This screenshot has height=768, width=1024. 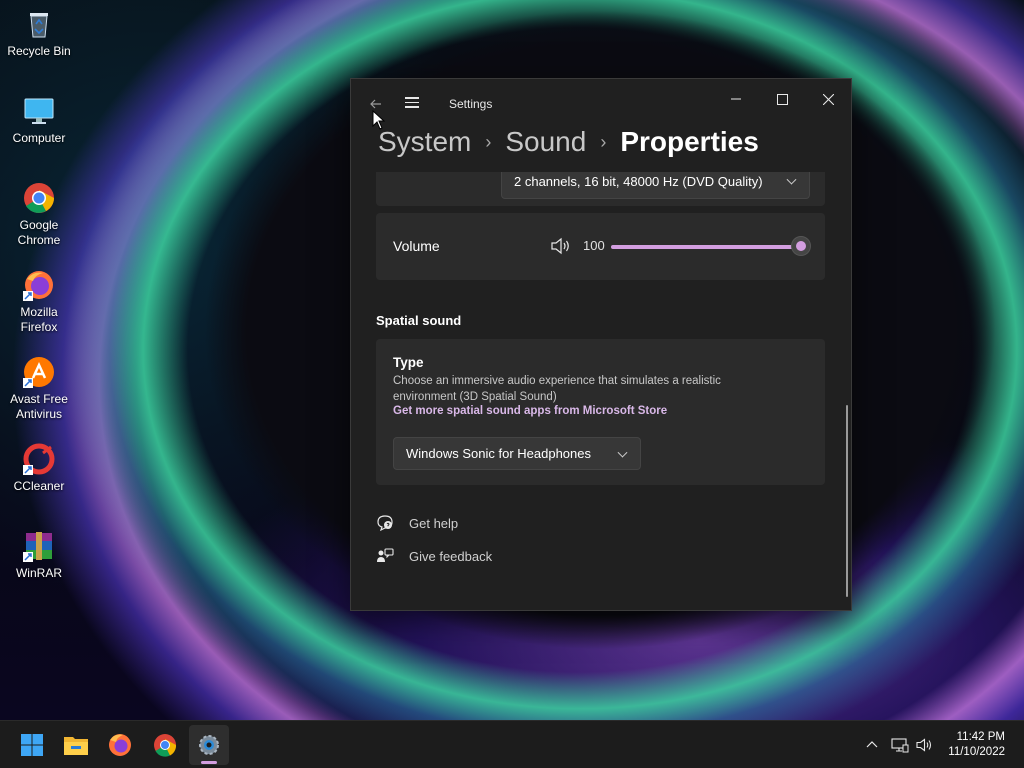 I want to click on chevron-up-icon, so click(x=872, y=745).